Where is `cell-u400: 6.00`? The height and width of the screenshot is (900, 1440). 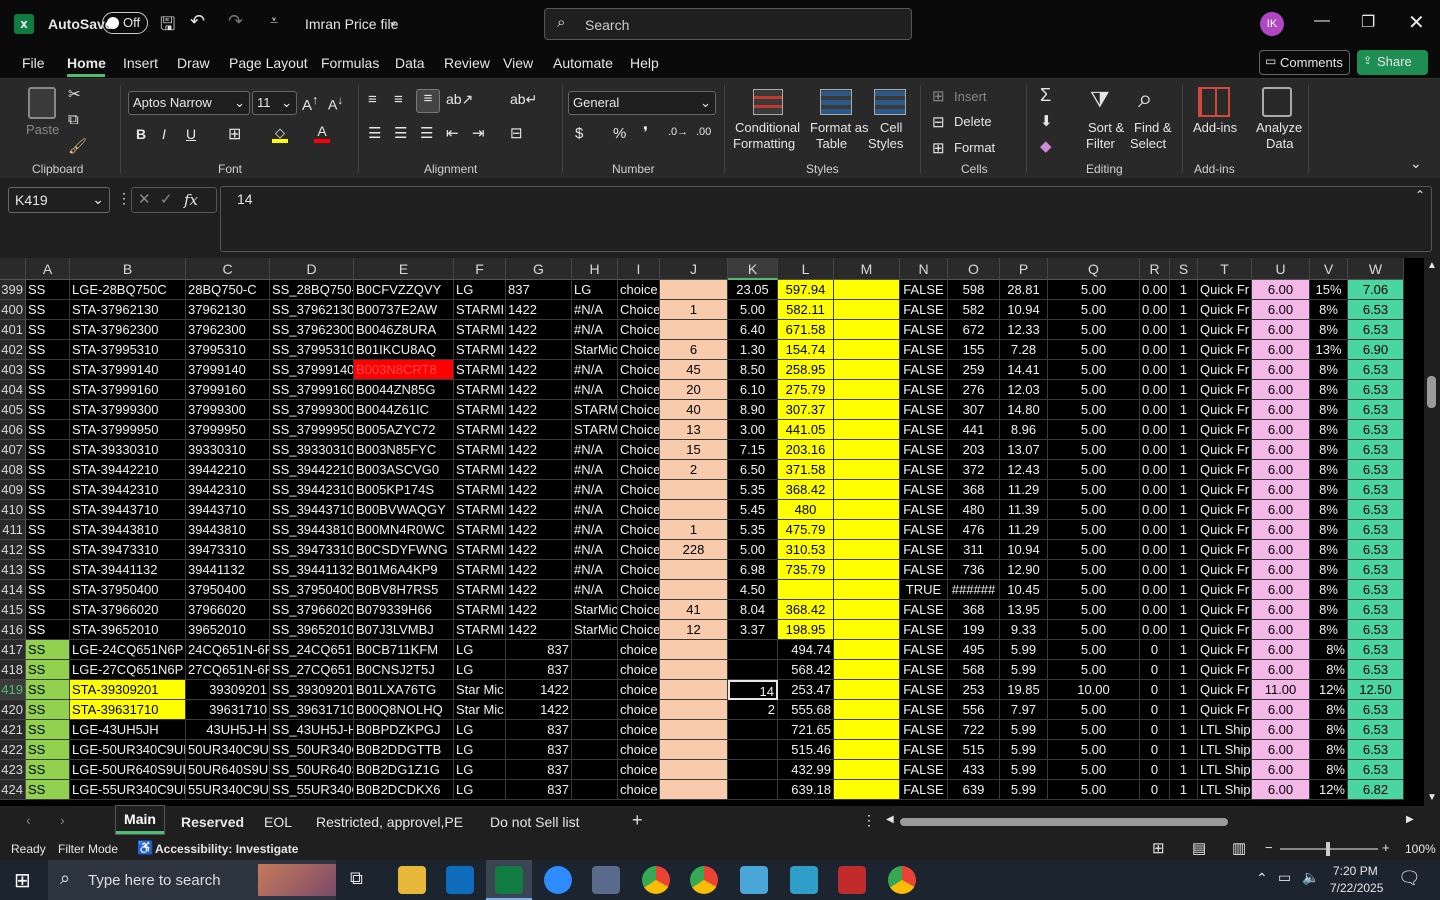
cell-u400: 6.00 is located at coordinates (1281, 310).